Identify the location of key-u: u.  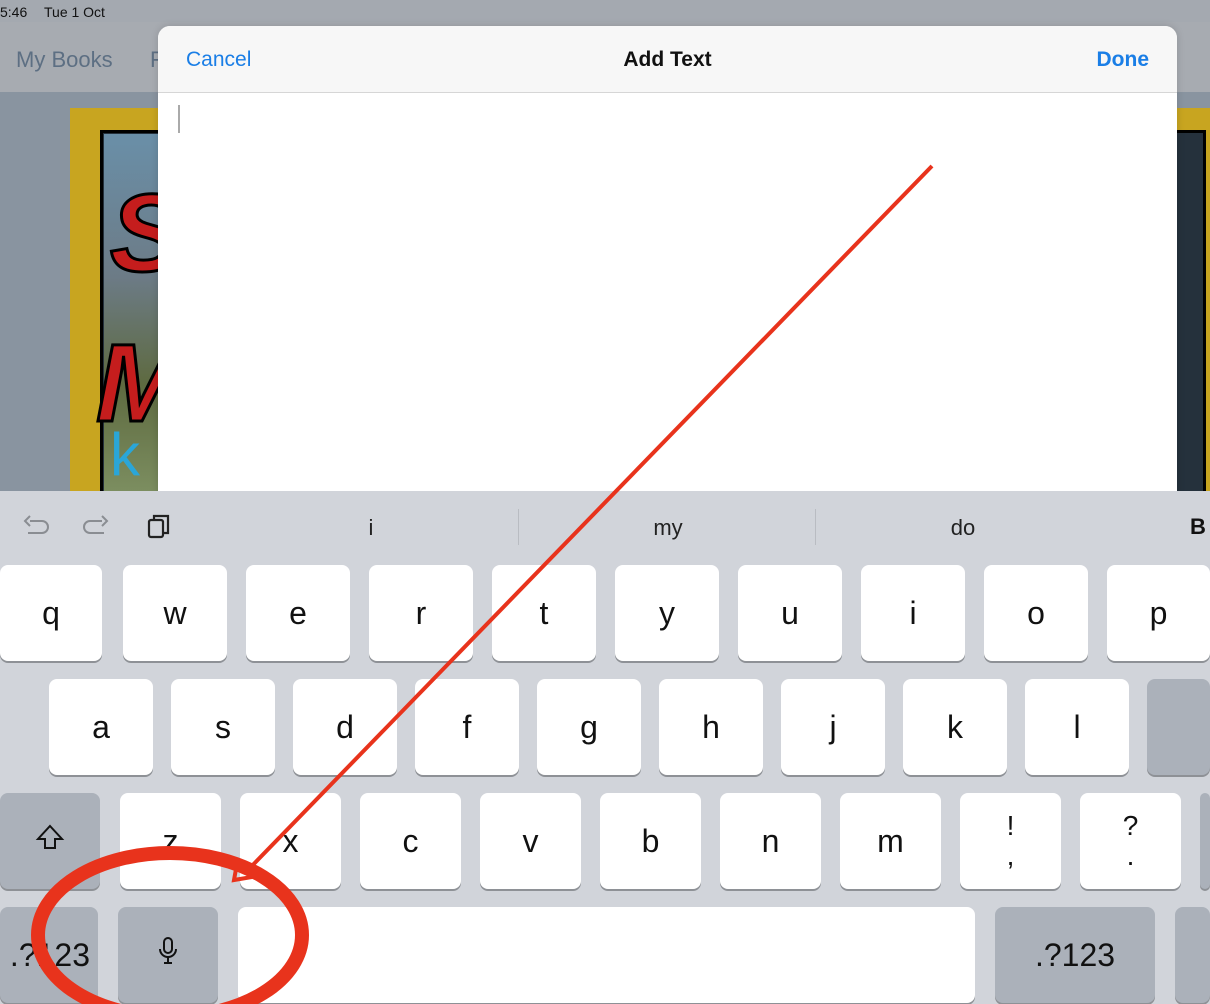
(790, 613).